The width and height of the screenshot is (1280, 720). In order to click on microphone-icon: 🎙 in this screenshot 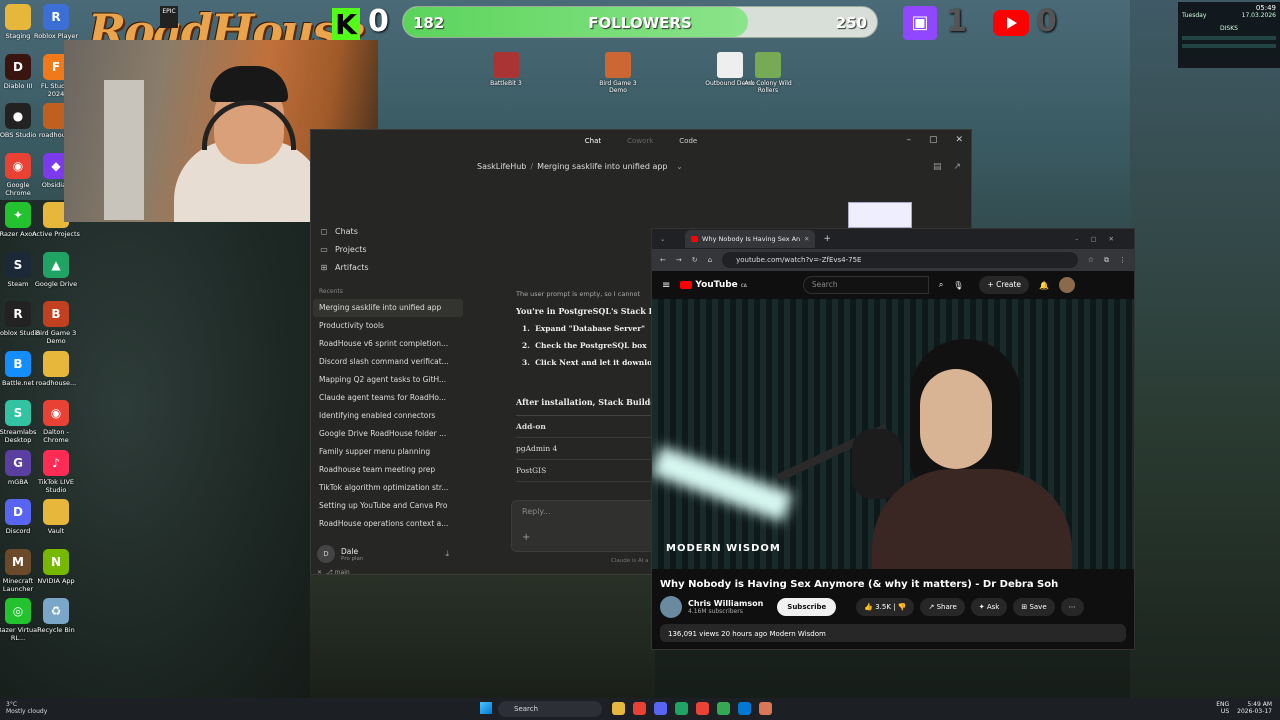, I will do `click(958, 285)`.